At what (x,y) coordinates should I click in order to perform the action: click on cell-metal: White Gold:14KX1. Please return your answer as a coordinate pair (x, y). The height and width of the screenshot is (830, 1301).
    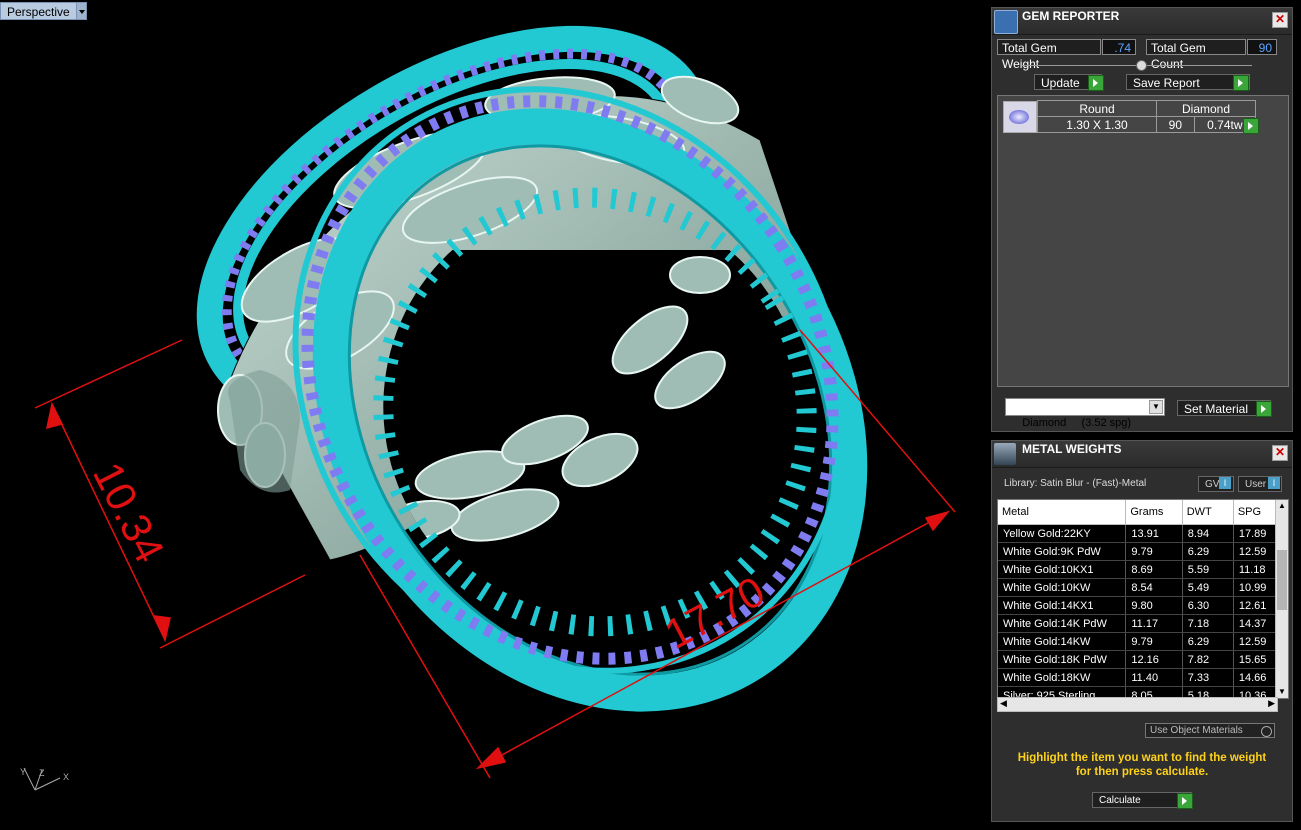
    Looking at the image, I should click on (1062, 605).